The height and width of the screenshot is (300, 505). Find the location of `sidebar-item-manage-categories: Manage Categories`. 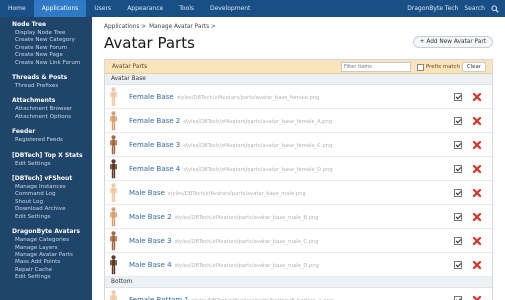

sidebar-item-manage-categories: Manage Categories is located at coordinates (46, 240).